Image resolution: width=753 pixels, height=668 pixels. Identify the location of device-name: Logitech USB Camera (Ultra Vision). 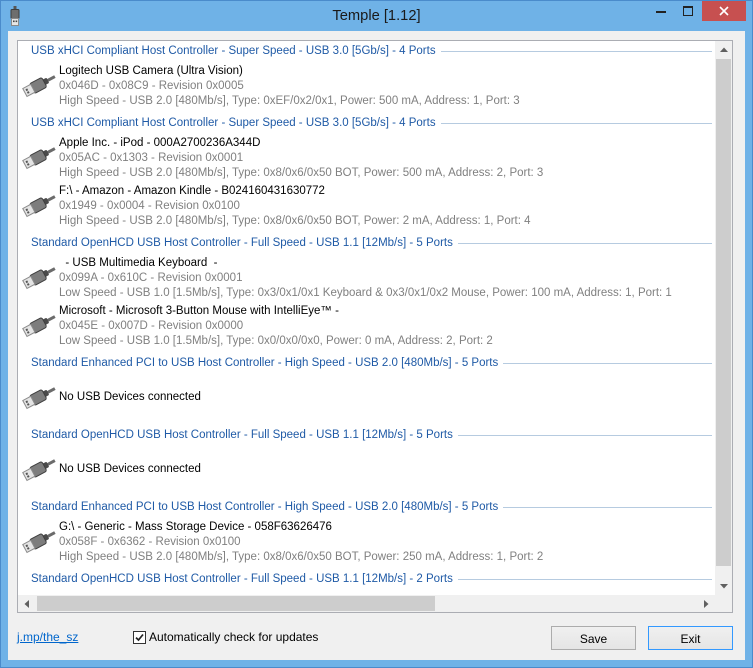
(151, 71).